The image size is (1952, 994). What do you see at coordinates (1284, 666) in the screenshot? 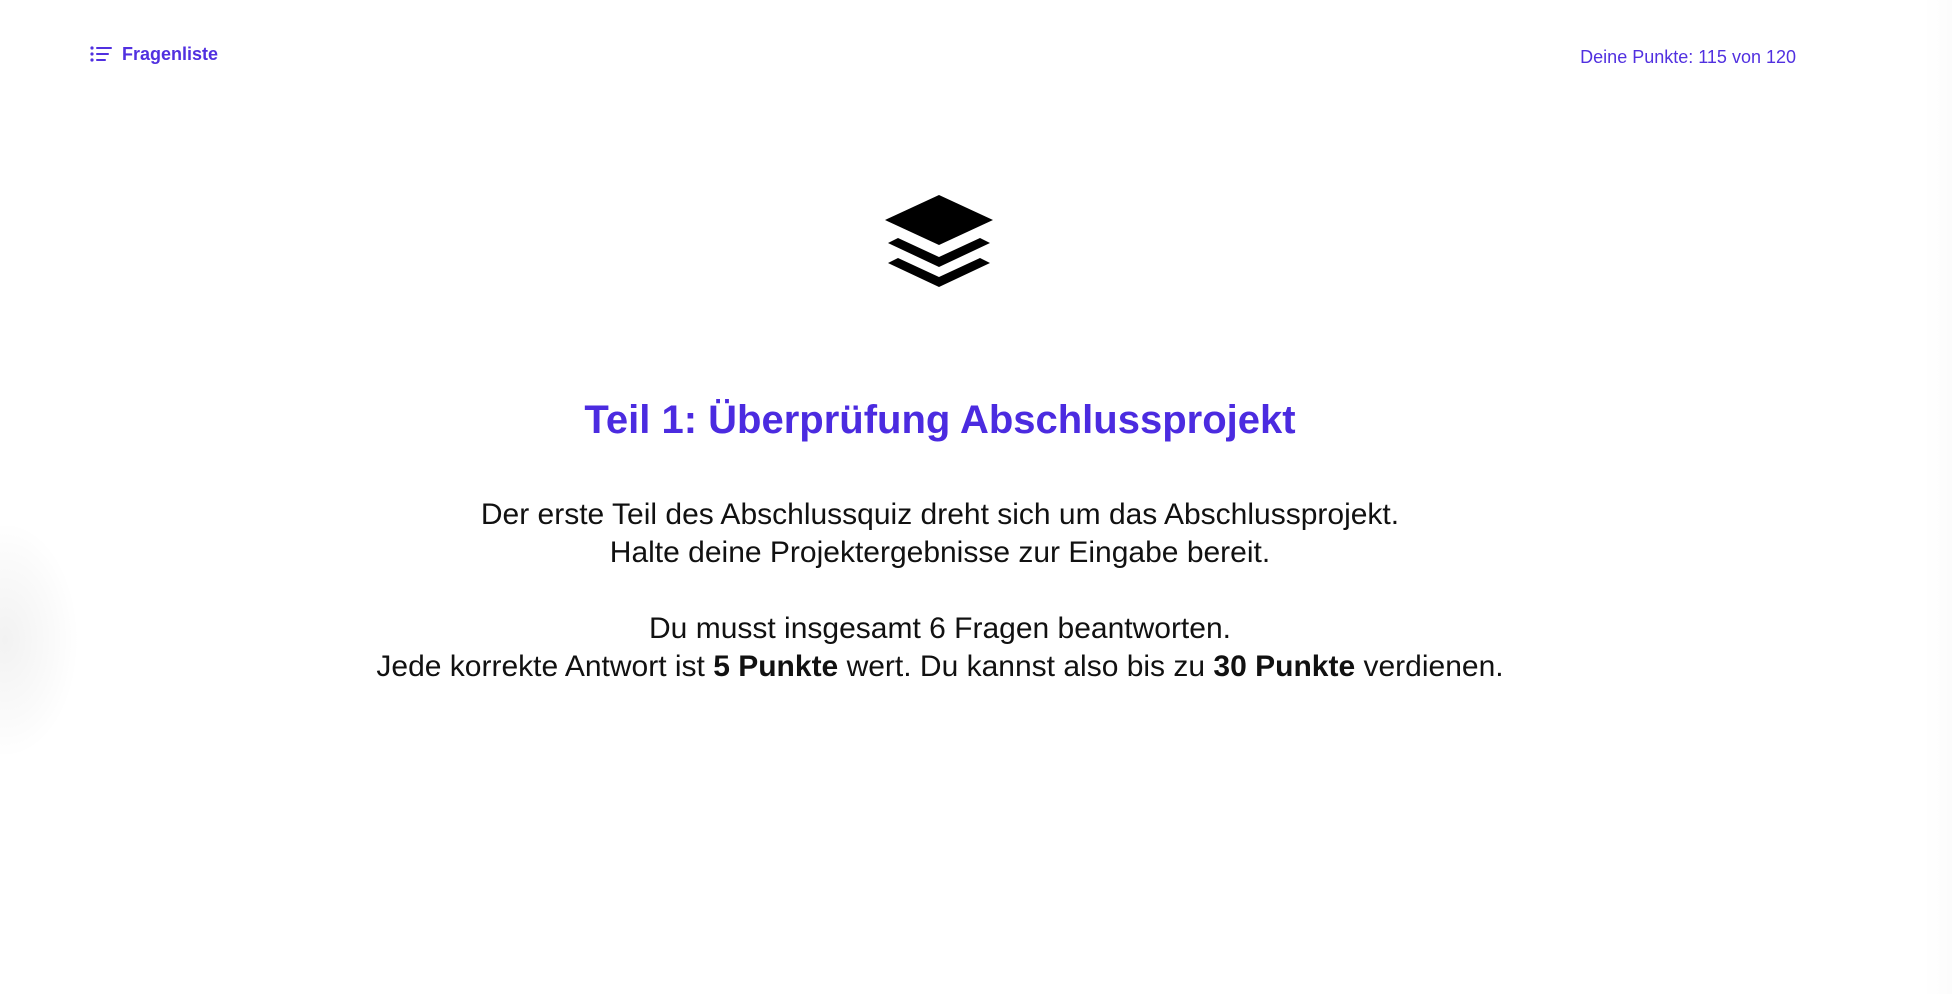
I see `max-points: 30 Punkte` at bounding box center [1284, 666].